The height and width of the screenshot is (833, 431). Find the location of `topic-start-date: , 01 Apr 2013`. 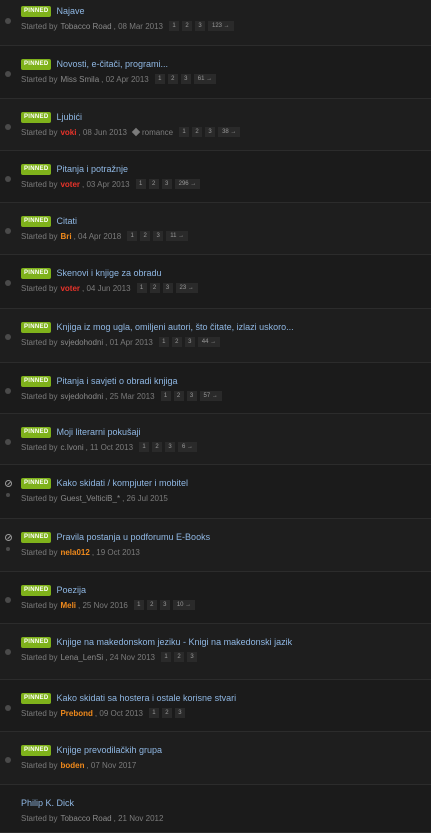

topic-start-date: , 01 Apr 2013 is located at coordinates (129, 342).